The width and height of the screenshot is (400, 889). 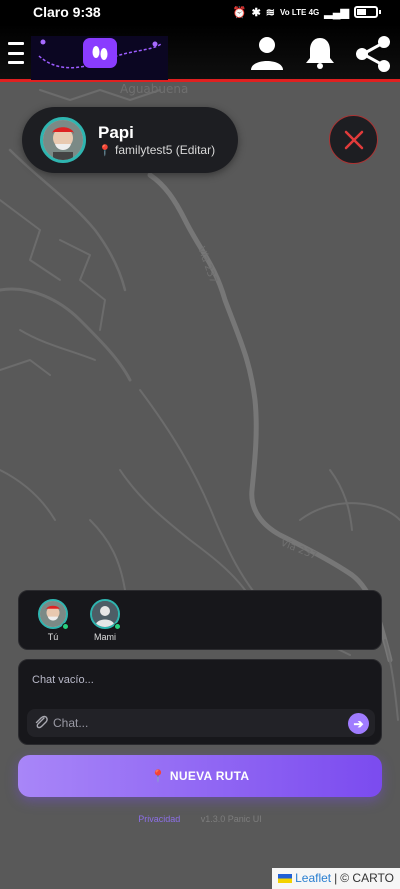 I want to click on profile-card: Papi 📍 familytest5 (Editar), so click(x=130, y=140).